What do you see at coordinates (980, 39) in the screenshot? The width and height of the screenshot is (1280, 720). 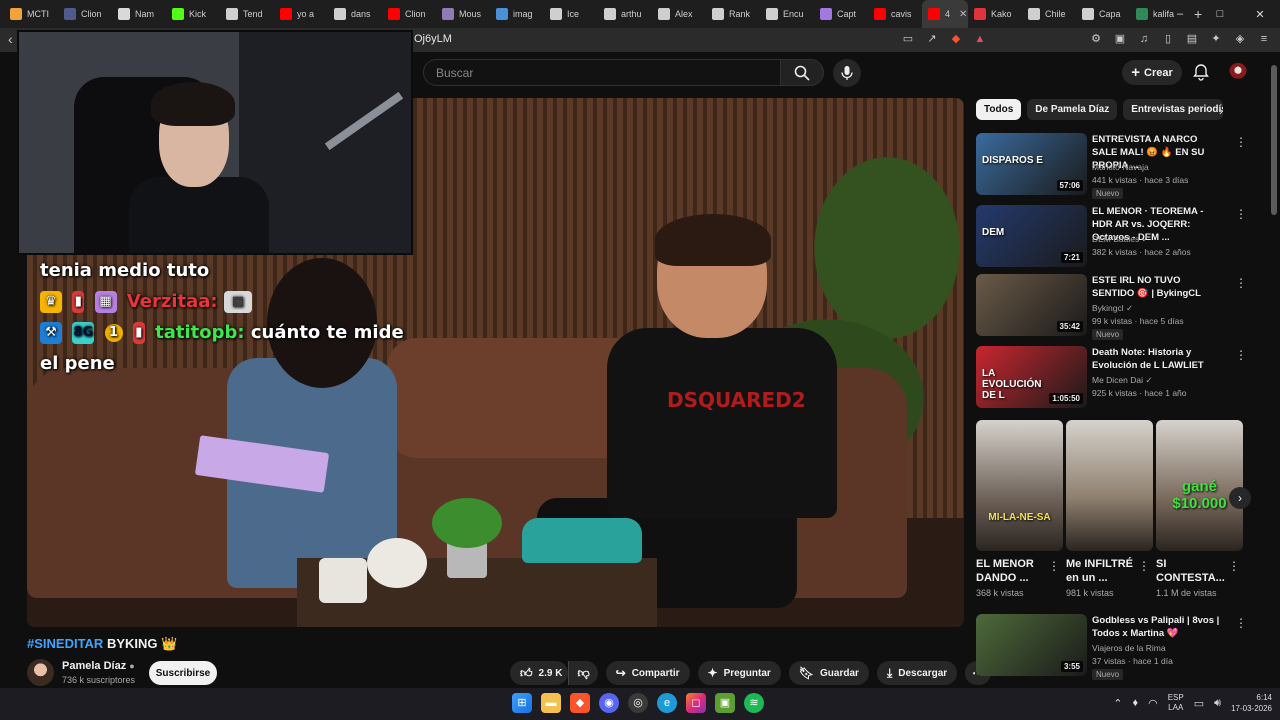 I see `brave-rewards-icon: ▲` at bounding box center [980, 39].